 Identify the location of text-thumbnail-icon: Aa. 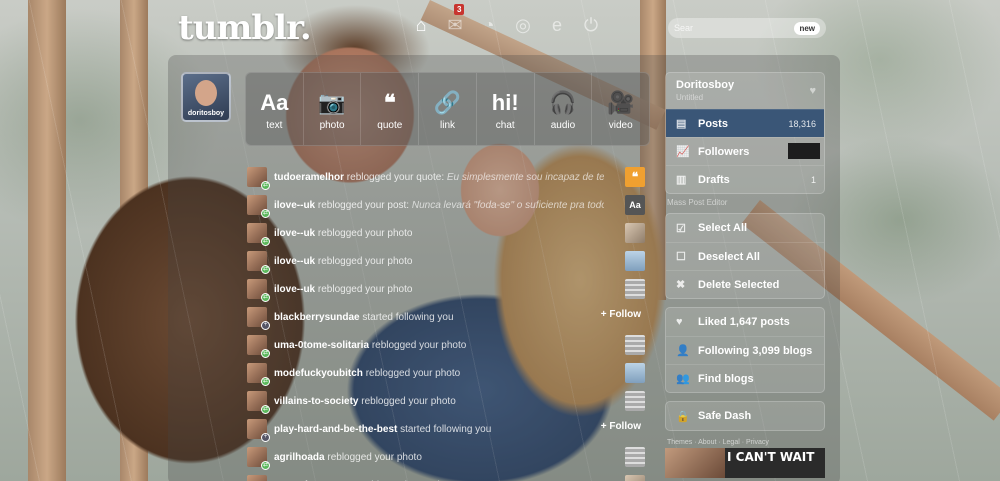
(635, 205).